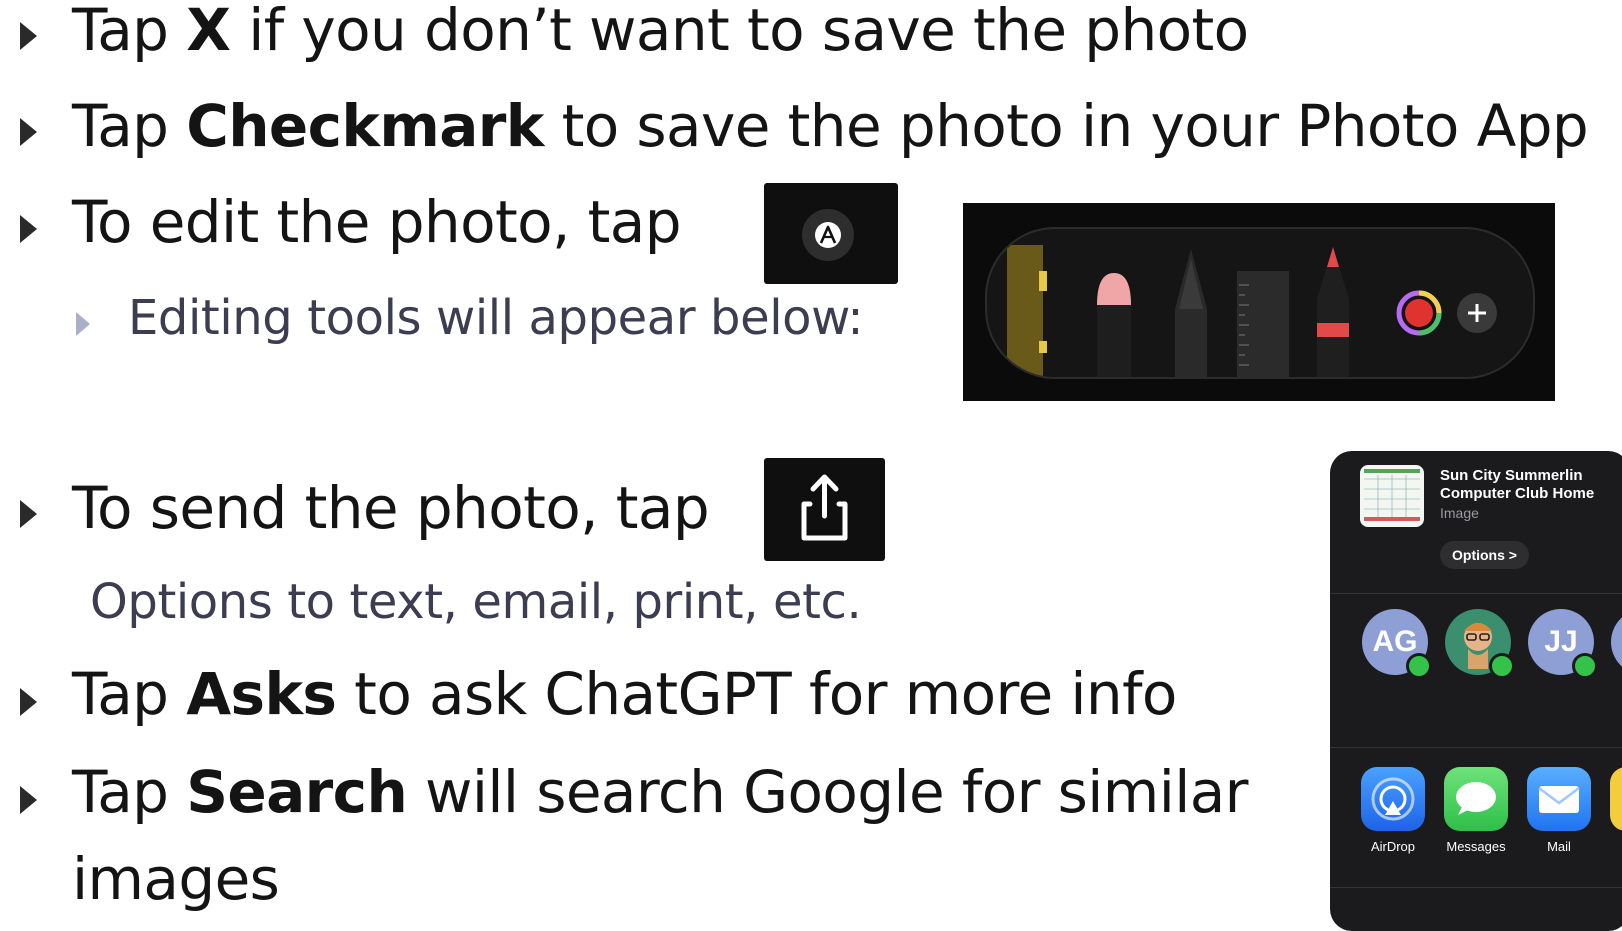 The width and height of the screenshot is (1622, 931). What do you see at coordinates (1393, 799) in the screenshot?
I see `airdrop-icon` at bounding box center [1393, 799].